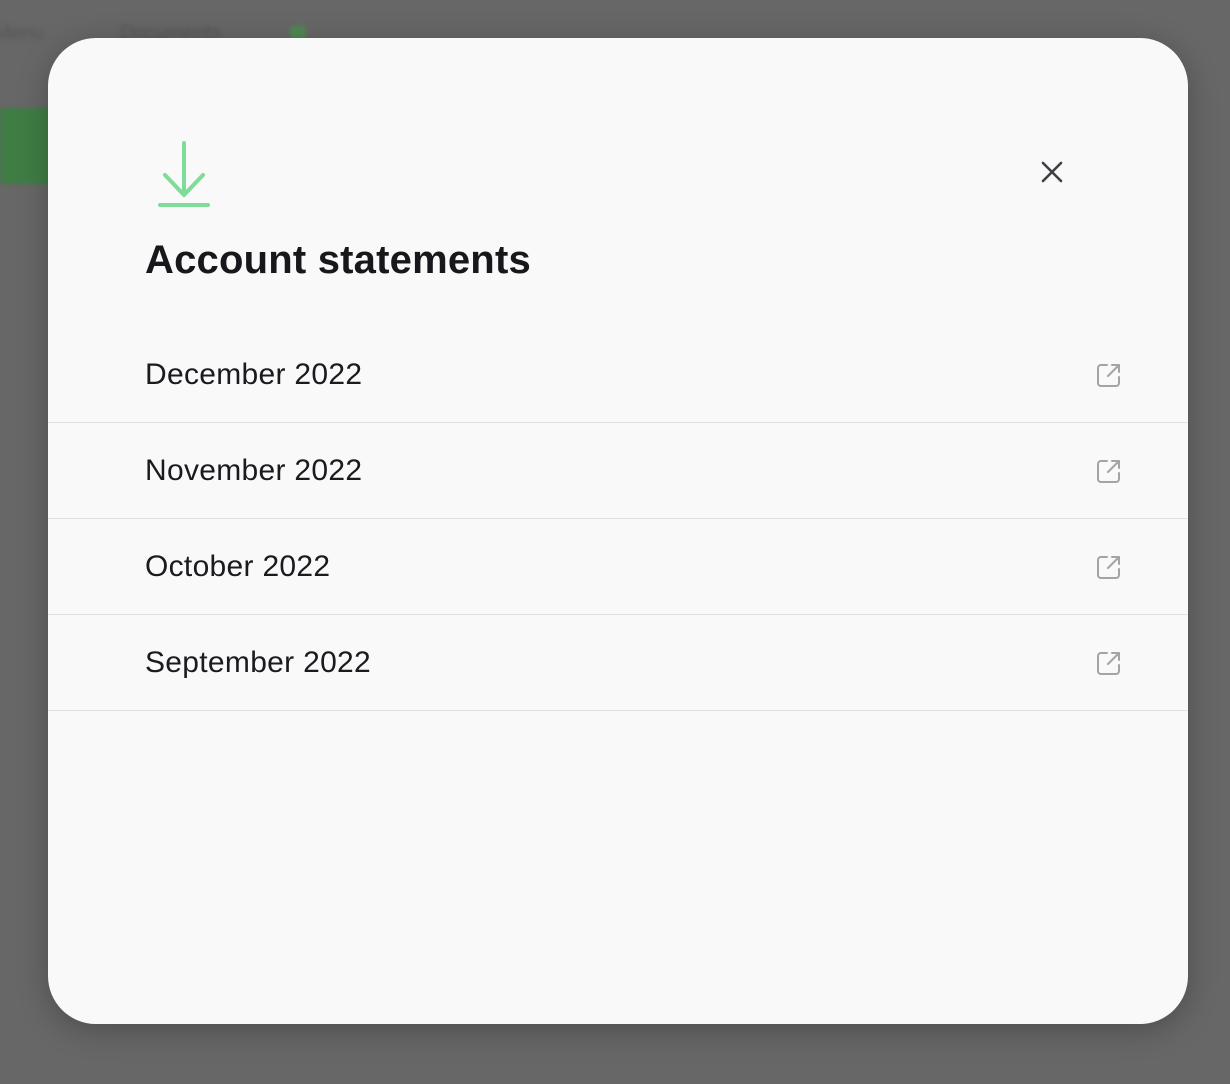 Image resolution: width=1230 pixels, height=1084 pixels. I want to click on statement-item-november-2022: November 2022, so click(618, 471).